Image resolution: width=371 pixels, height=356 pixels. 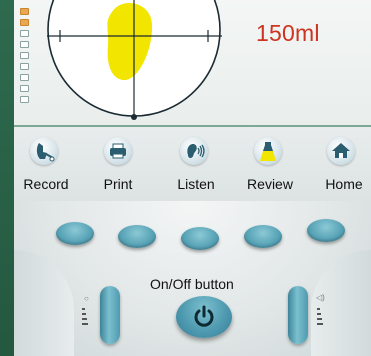 I want to click on ear-icon, so click(x=194, y=151).